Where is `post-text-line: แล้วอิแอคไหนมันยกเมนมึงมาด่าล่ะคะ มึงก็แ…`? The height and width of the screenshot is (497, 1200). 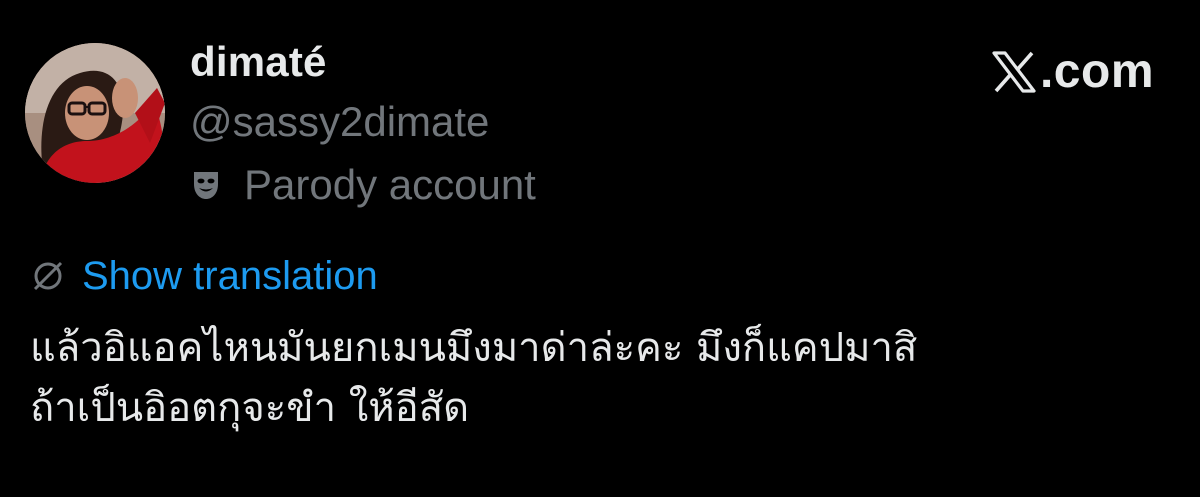 post-text-line: แล้วอิแอคไหนมันยกเมนมึงมาด่าล่ะคะ มึงก็แ… is located at coordinates (474, 348).